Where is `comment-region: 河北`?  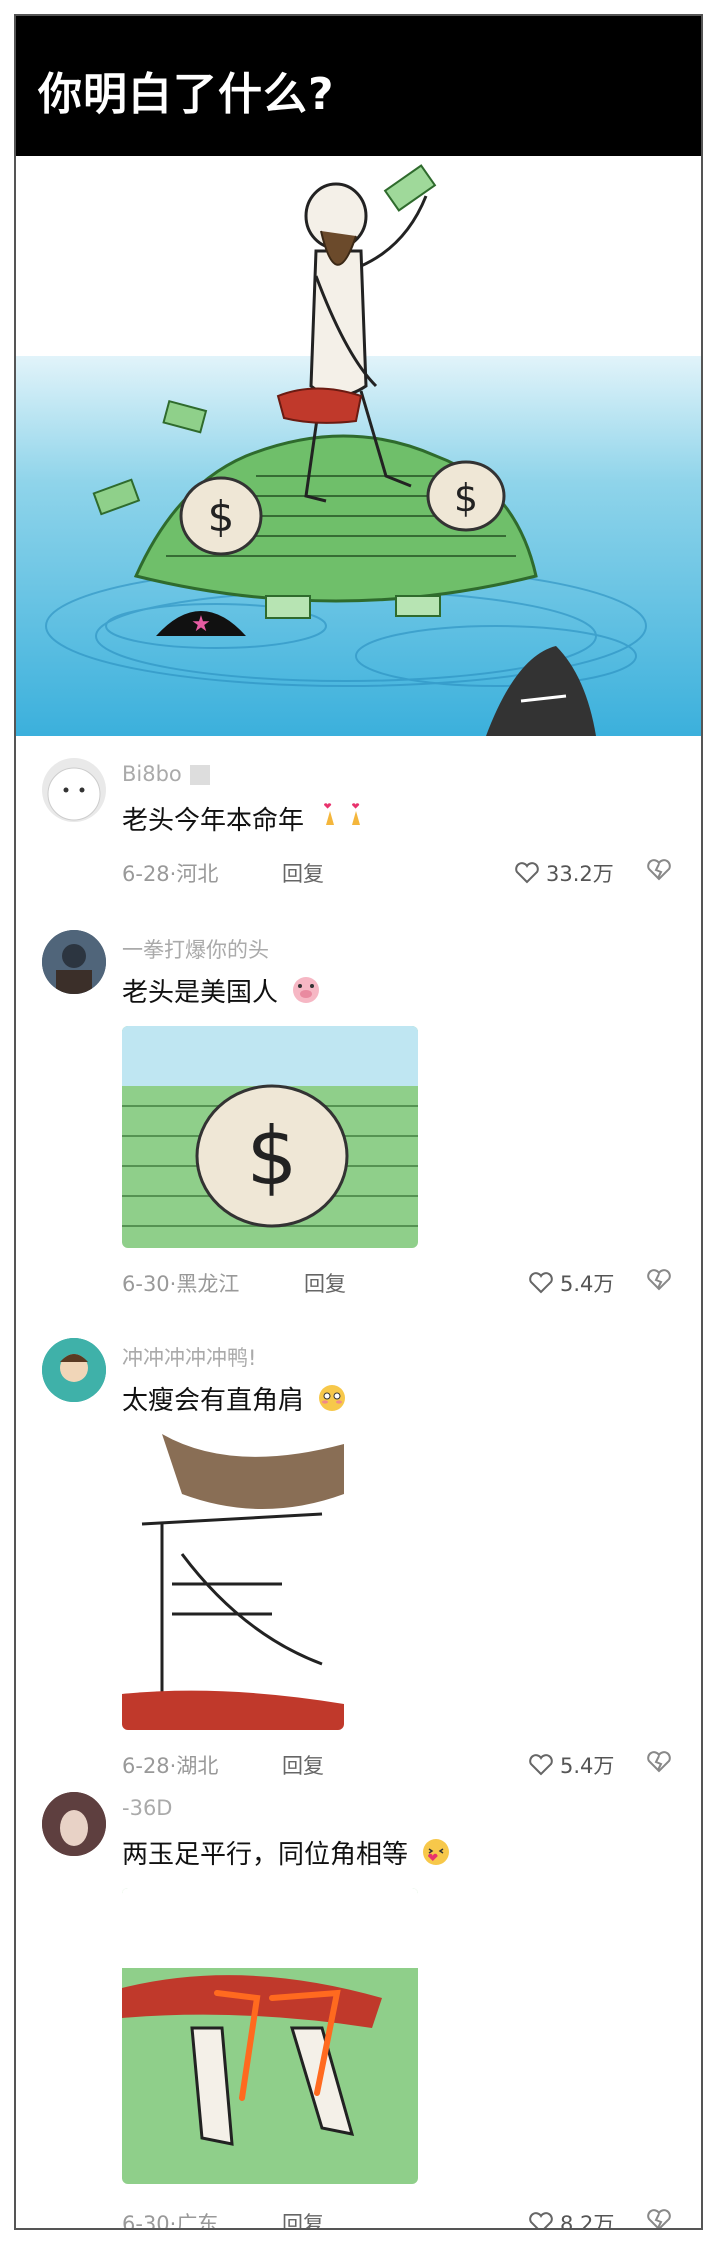
comment-region: 河北 is located at coordinates (197, 874).